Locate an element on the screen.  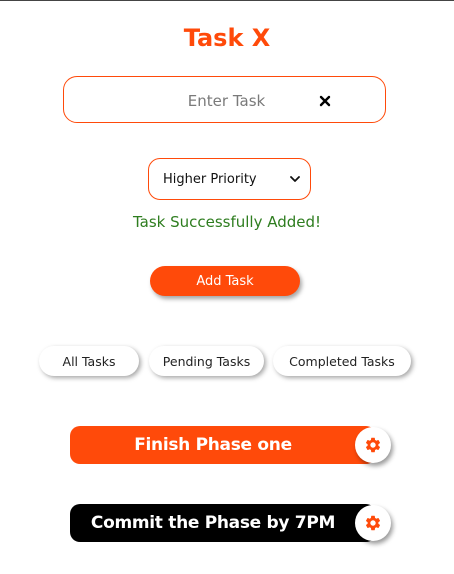
filter-pending-tasks-button: Pending Tasks is located at coordinates (206, 361).